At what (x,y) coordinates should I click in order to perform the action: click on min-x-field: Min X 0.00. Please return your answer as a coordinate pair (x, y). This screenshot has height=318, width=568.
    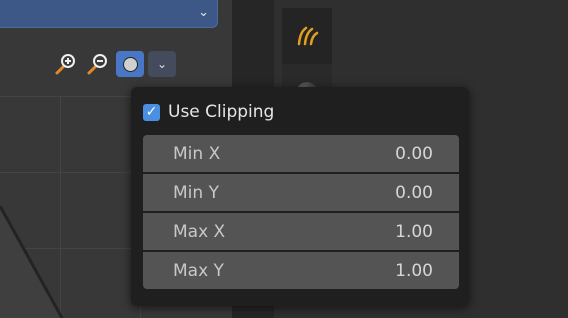
    Looking at the image, I should click on (301, 153).